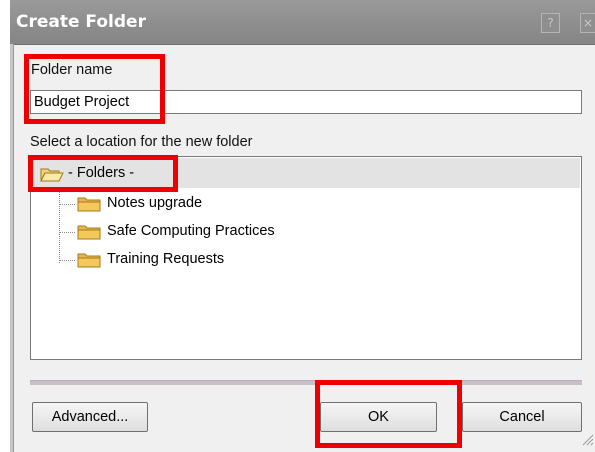 The width and height of the screenshot is (595, 452). Describe the element at coordinates (309, 260) in the screenshot. I see `tree-item-training-requests: Training Requests` at that location.